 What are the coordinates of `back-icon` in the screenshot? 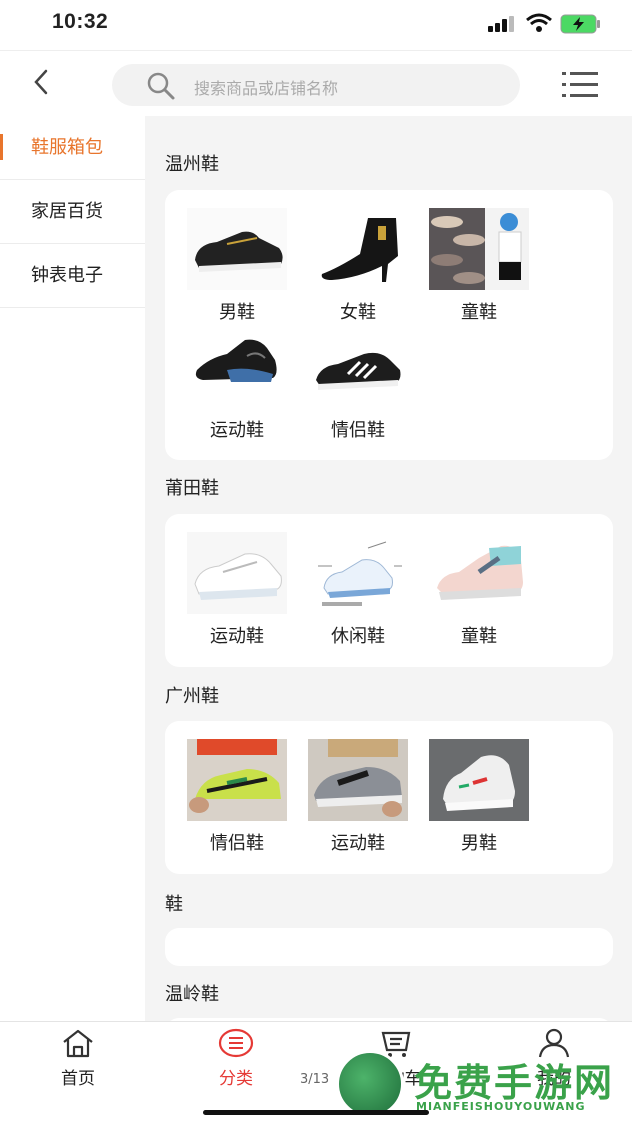 It's located at (42, 82).